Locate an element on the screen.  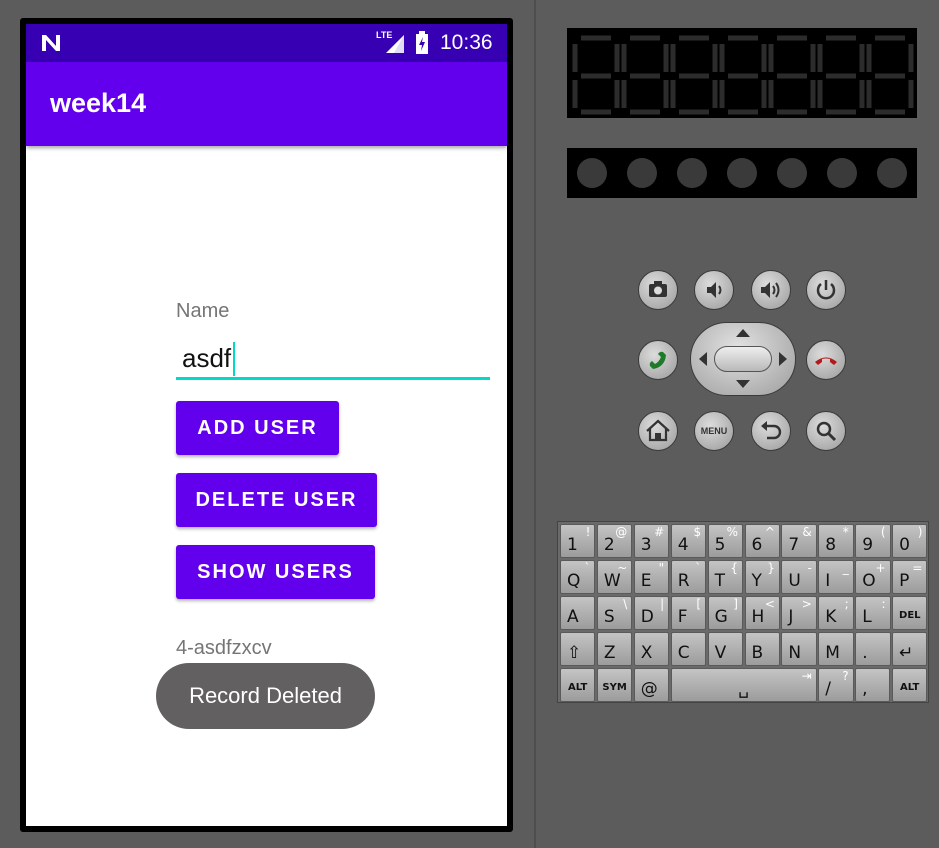
keyboard-key-label: F is located at coordinates (682, 617).